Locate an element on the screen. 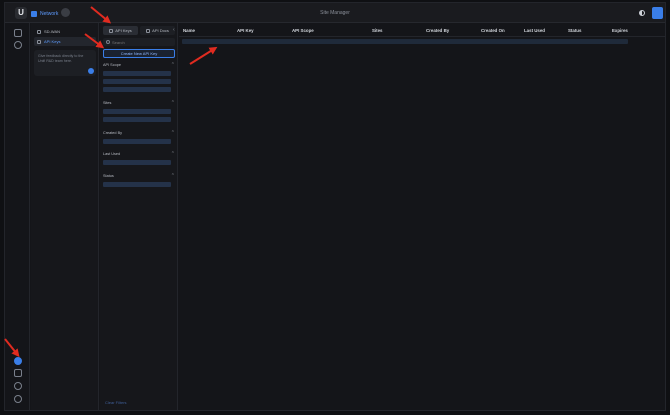 The height and width of the screenshot is (415, 670). page-title: Site Manager is located at coordinates (335, 13).